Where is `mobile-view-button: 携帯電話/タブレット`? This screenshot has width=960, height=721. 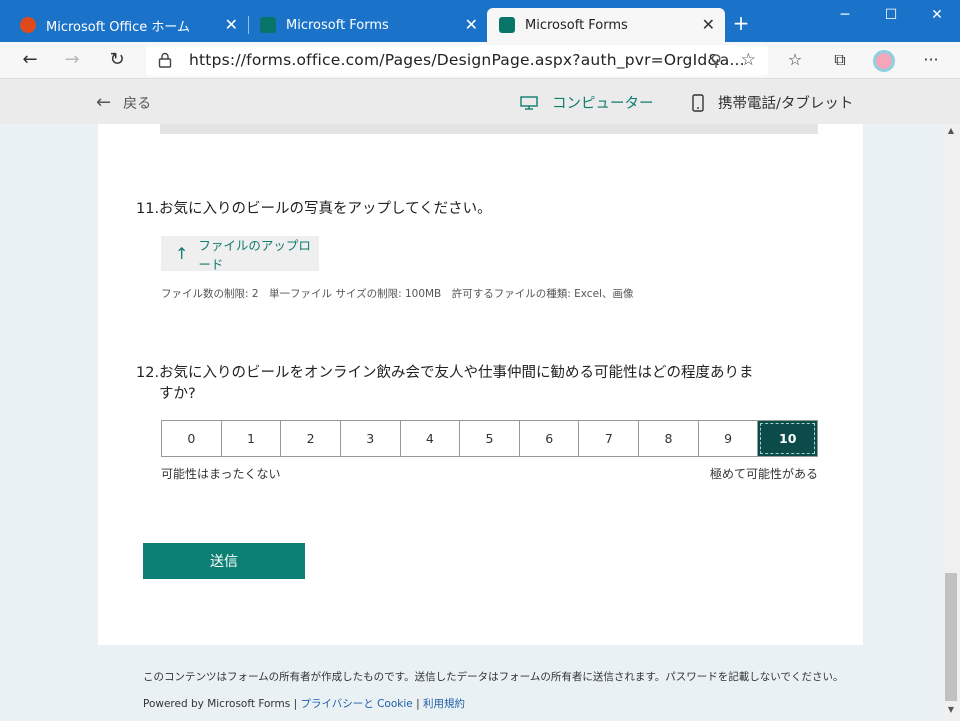
mobile-view-button: 携帯電話/タブレット is located at coordinates (772, 102).